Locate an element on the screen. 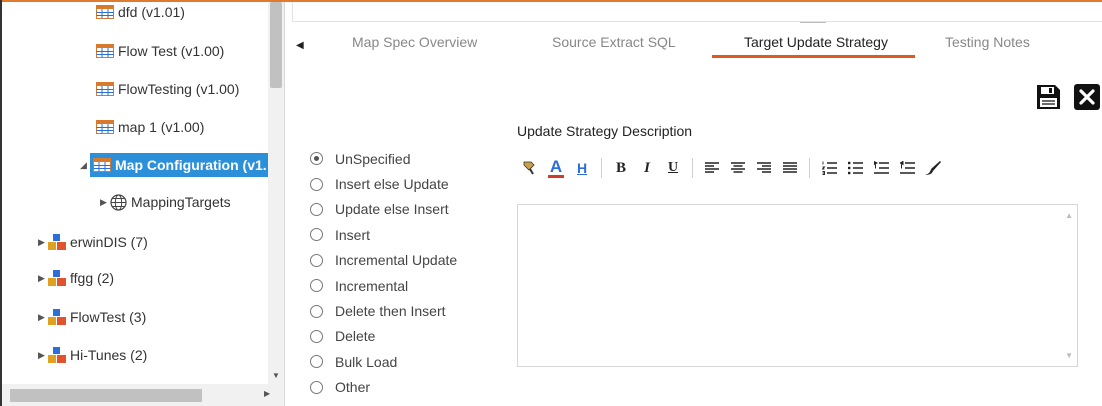 The height and width of the screenshot is (406, 1102). font-color-letter: A is located at coordinates (556, 166).